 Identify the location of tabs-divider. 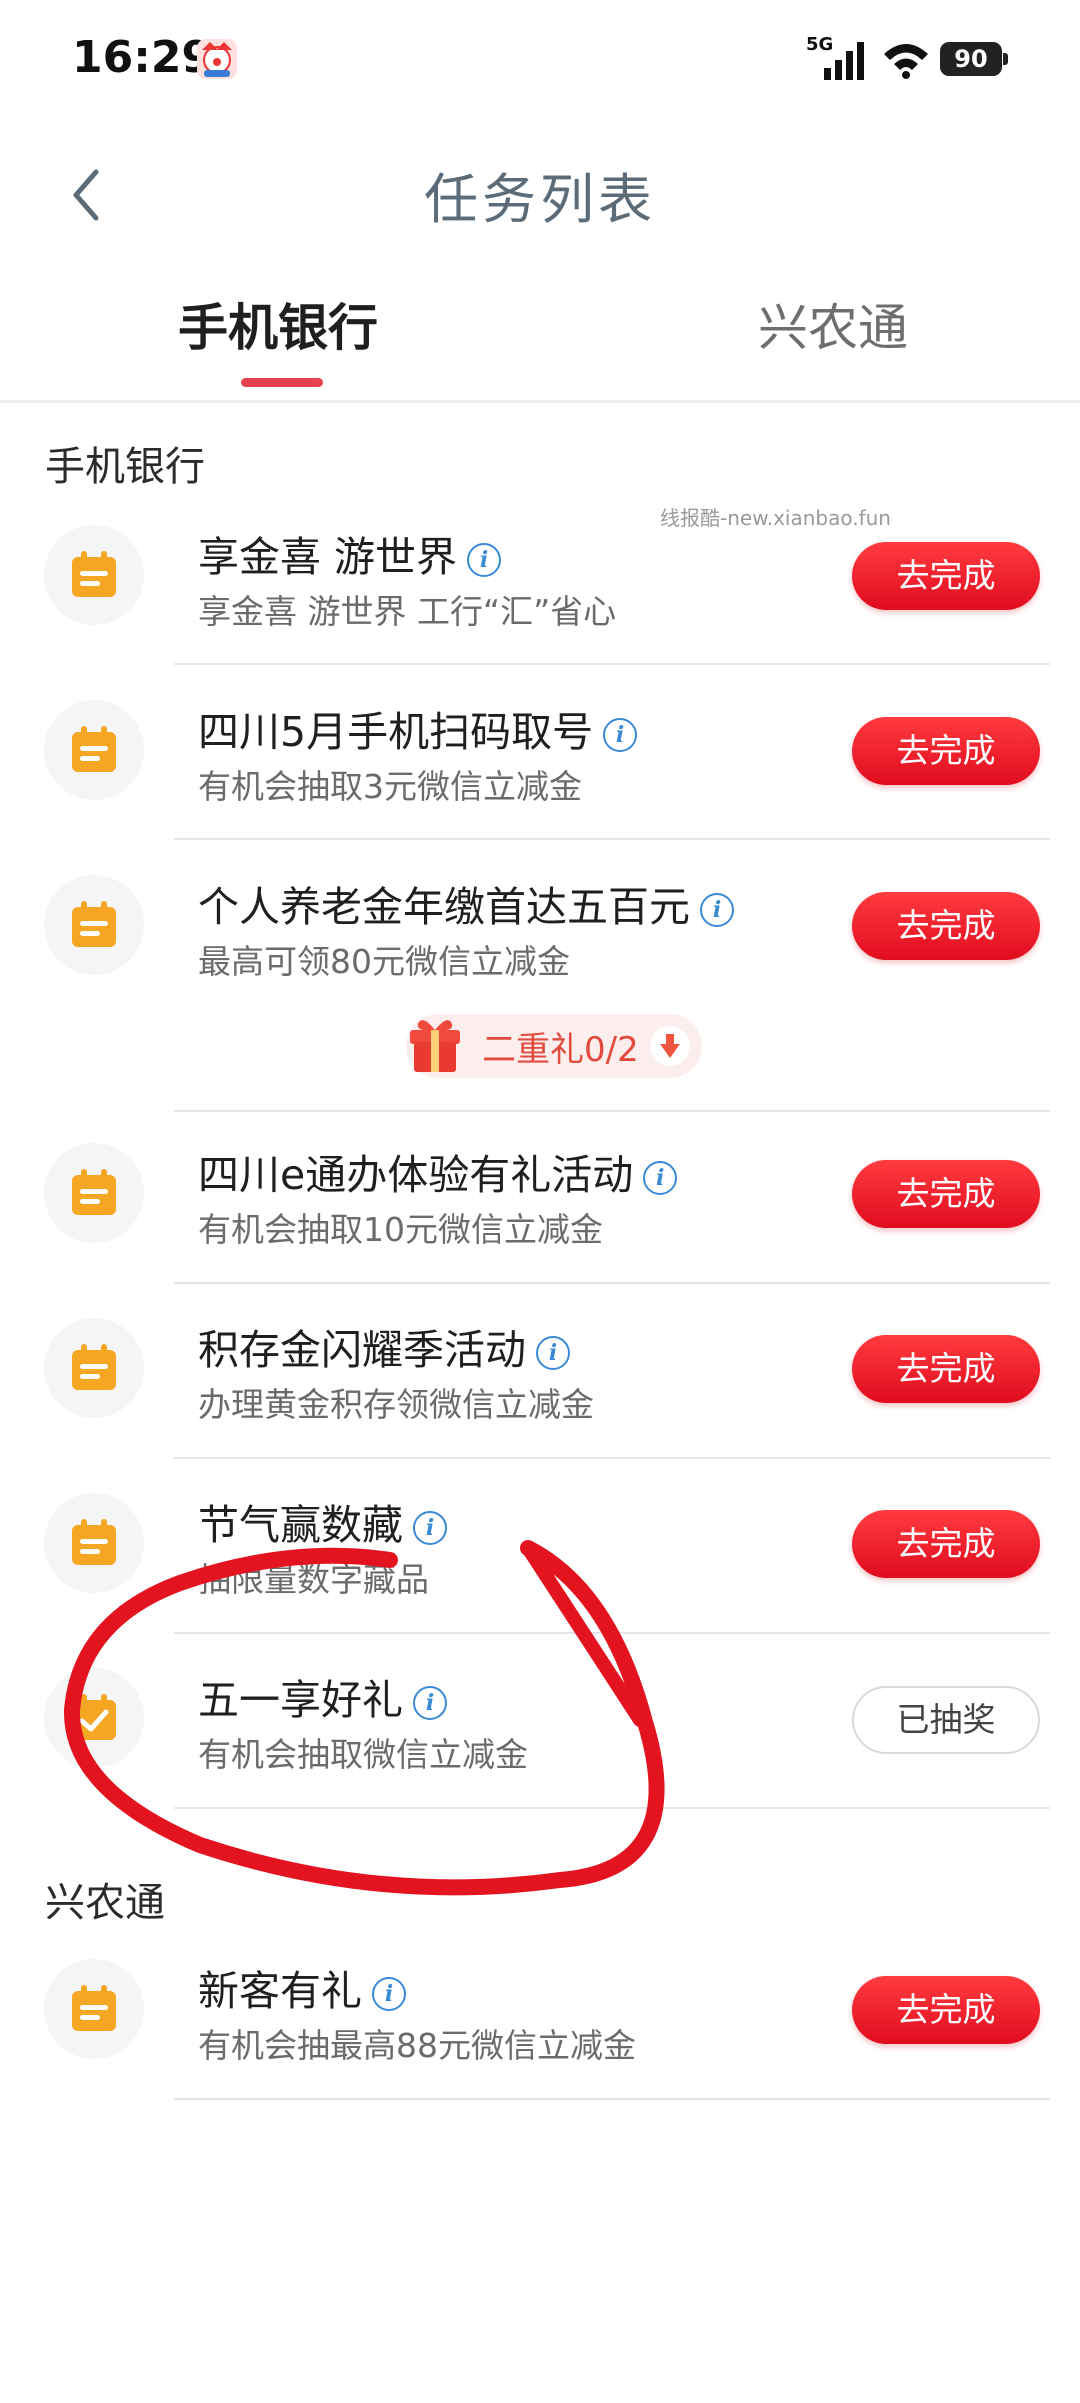
(540, 401).